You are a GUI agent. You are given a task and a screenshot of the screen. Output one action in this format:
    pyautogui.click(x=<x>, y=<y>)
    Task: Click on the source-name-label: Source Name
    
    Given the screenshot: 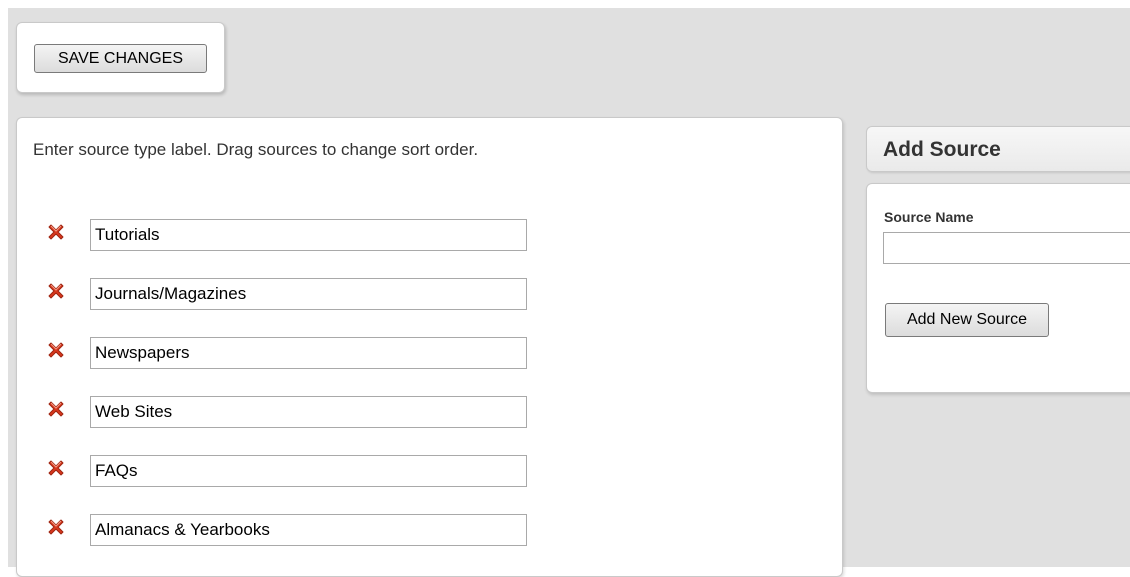 What is the action you would take?
    pyautogui.click(x=929, y=217)
    